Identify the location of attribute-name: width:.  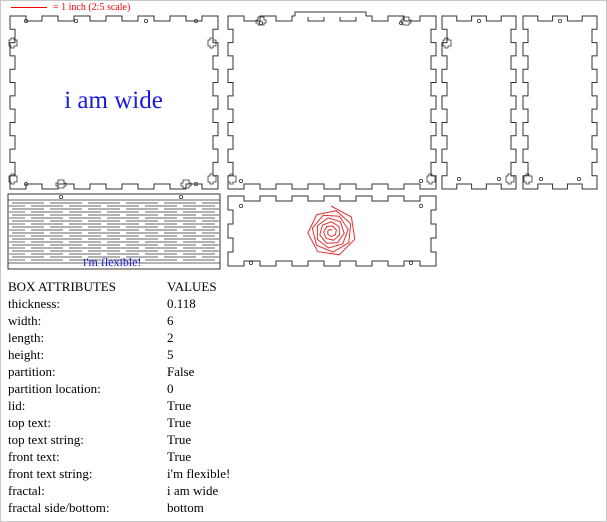
(25, 320).